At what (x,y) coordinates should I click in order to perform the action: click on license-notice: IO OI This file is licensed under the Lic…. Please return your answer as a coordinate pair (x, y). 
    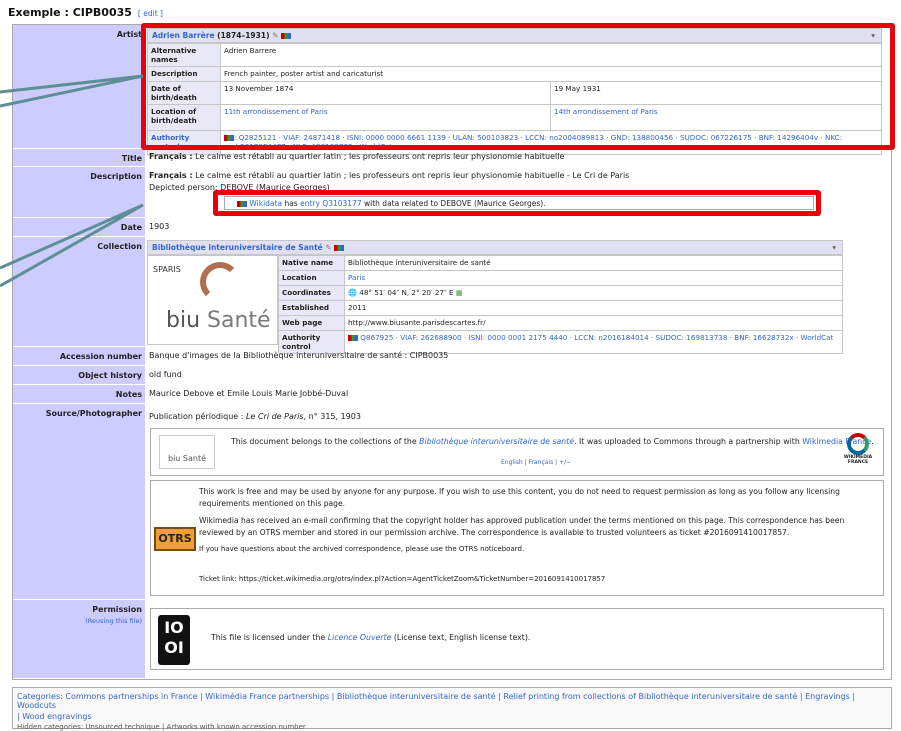
    Looking at the image, I should click on (517, 639).